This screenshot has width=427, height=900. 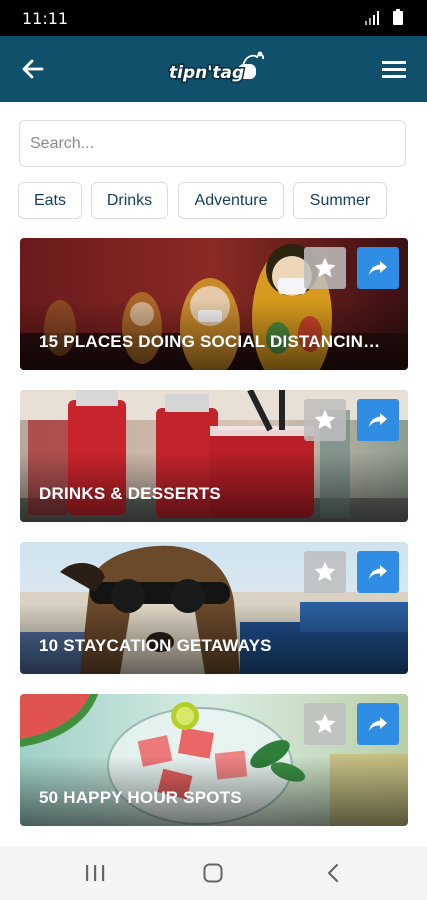 I want to click on battery-icon, so click(x=398, y=17).